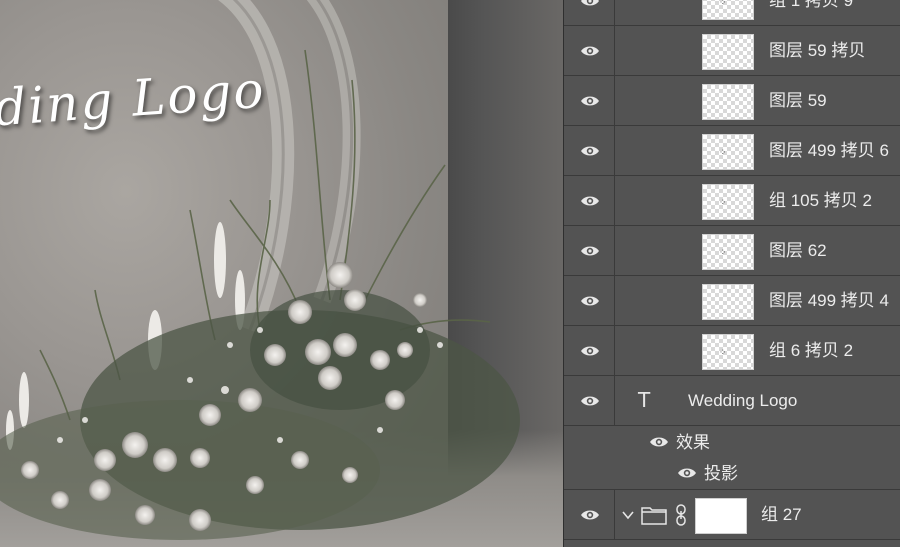 This screenshot has width=900, height=547. What do you see at coordinates (781, 514) in the screenshot?
I see `layer-name: 组 27` at bounding box center [781, 514].